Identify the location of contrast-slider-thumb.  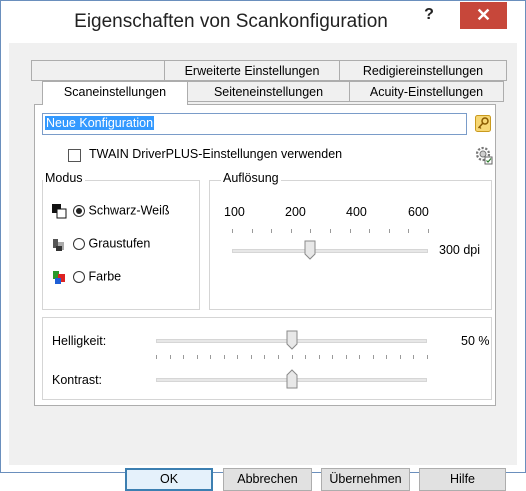
(292, 379).